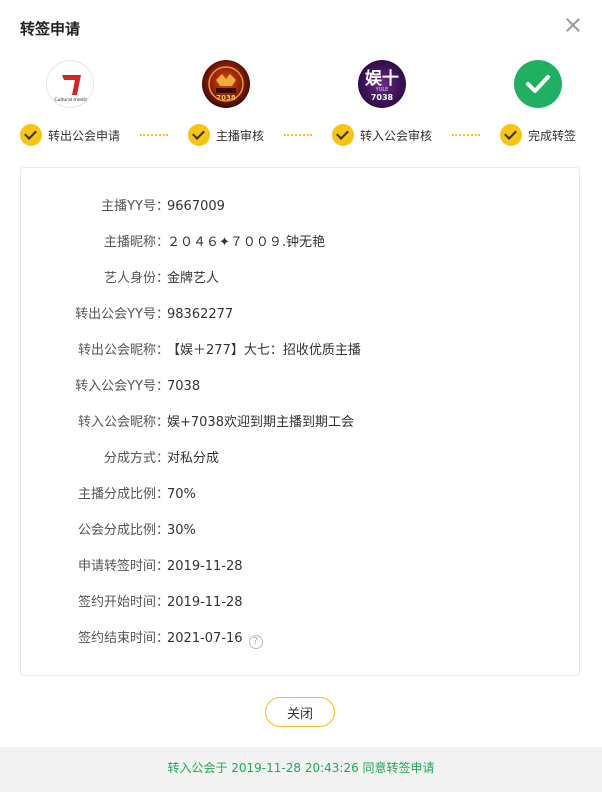 The height and width of the screenshot is (792, 602). I want to click on transfer-out-guild-logo: 7 Cultural media, so click(70, 84).